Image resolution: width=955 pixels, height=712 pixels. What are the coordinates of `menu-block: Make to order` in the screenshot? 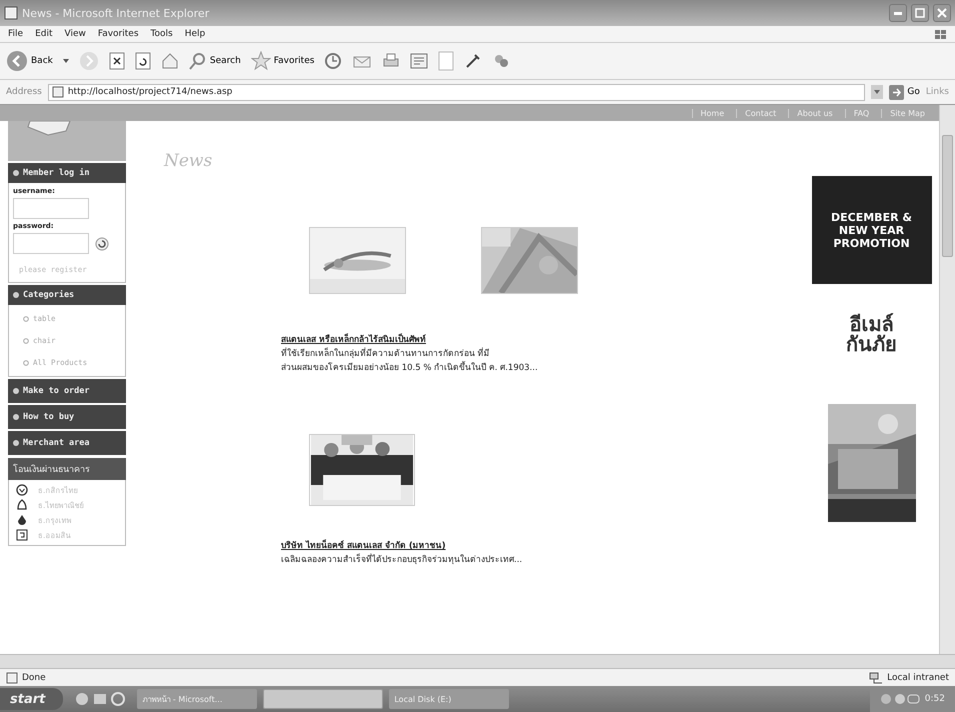 It's located at (67, 391).